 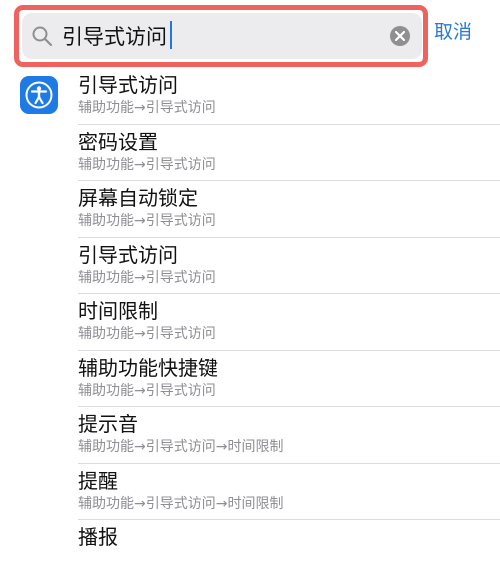 What do you see at coordinates (98, 537) in the screenshot?
I see `result-title: 播报` at bounding box center [98, 537].